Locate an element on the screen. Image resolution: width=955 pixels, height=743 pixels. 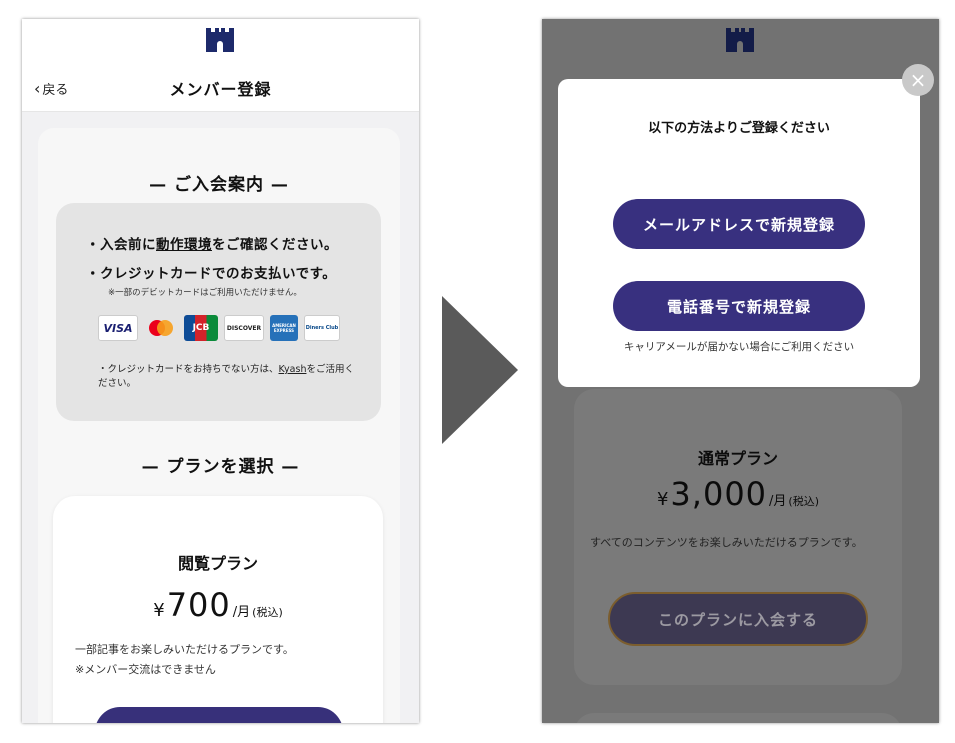
plan-note: ※メンバー交流はできません is located at coordinates (145, 669).